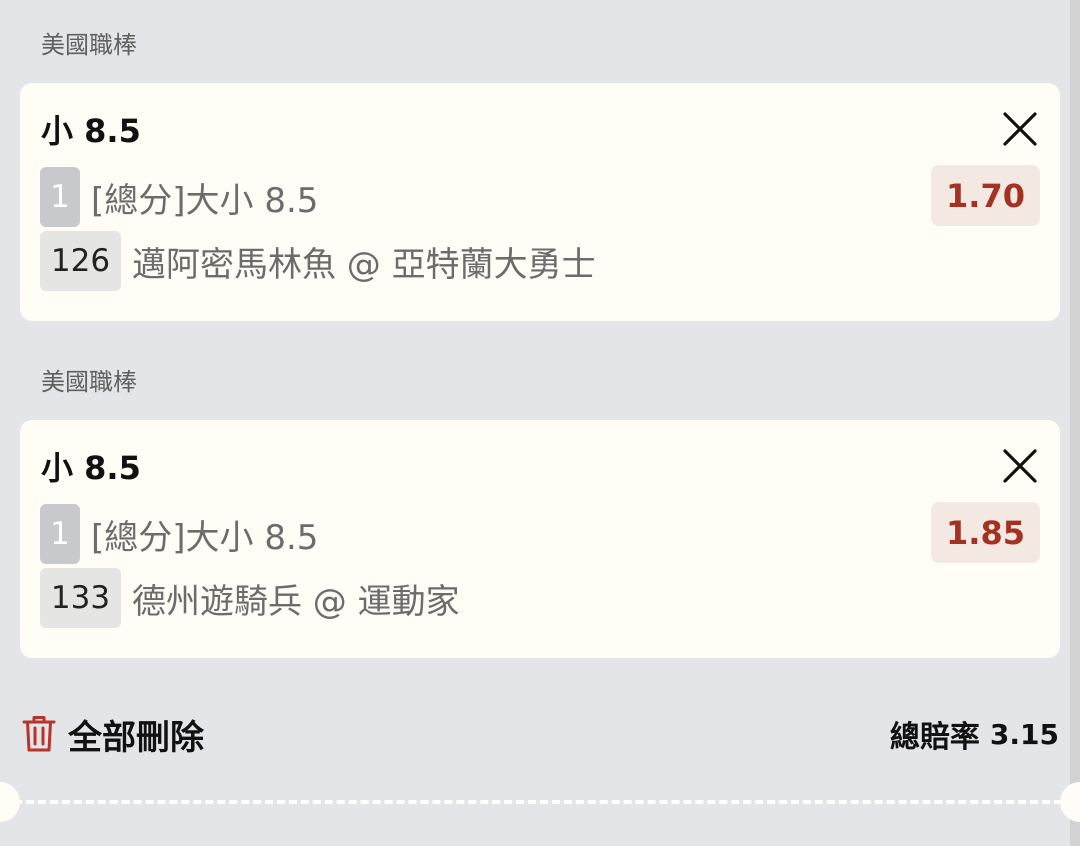  What do you see at coordinates (1070, 802) in the screenshot?
I see `ticket-notch-right` at bounding box center [1070, 802].